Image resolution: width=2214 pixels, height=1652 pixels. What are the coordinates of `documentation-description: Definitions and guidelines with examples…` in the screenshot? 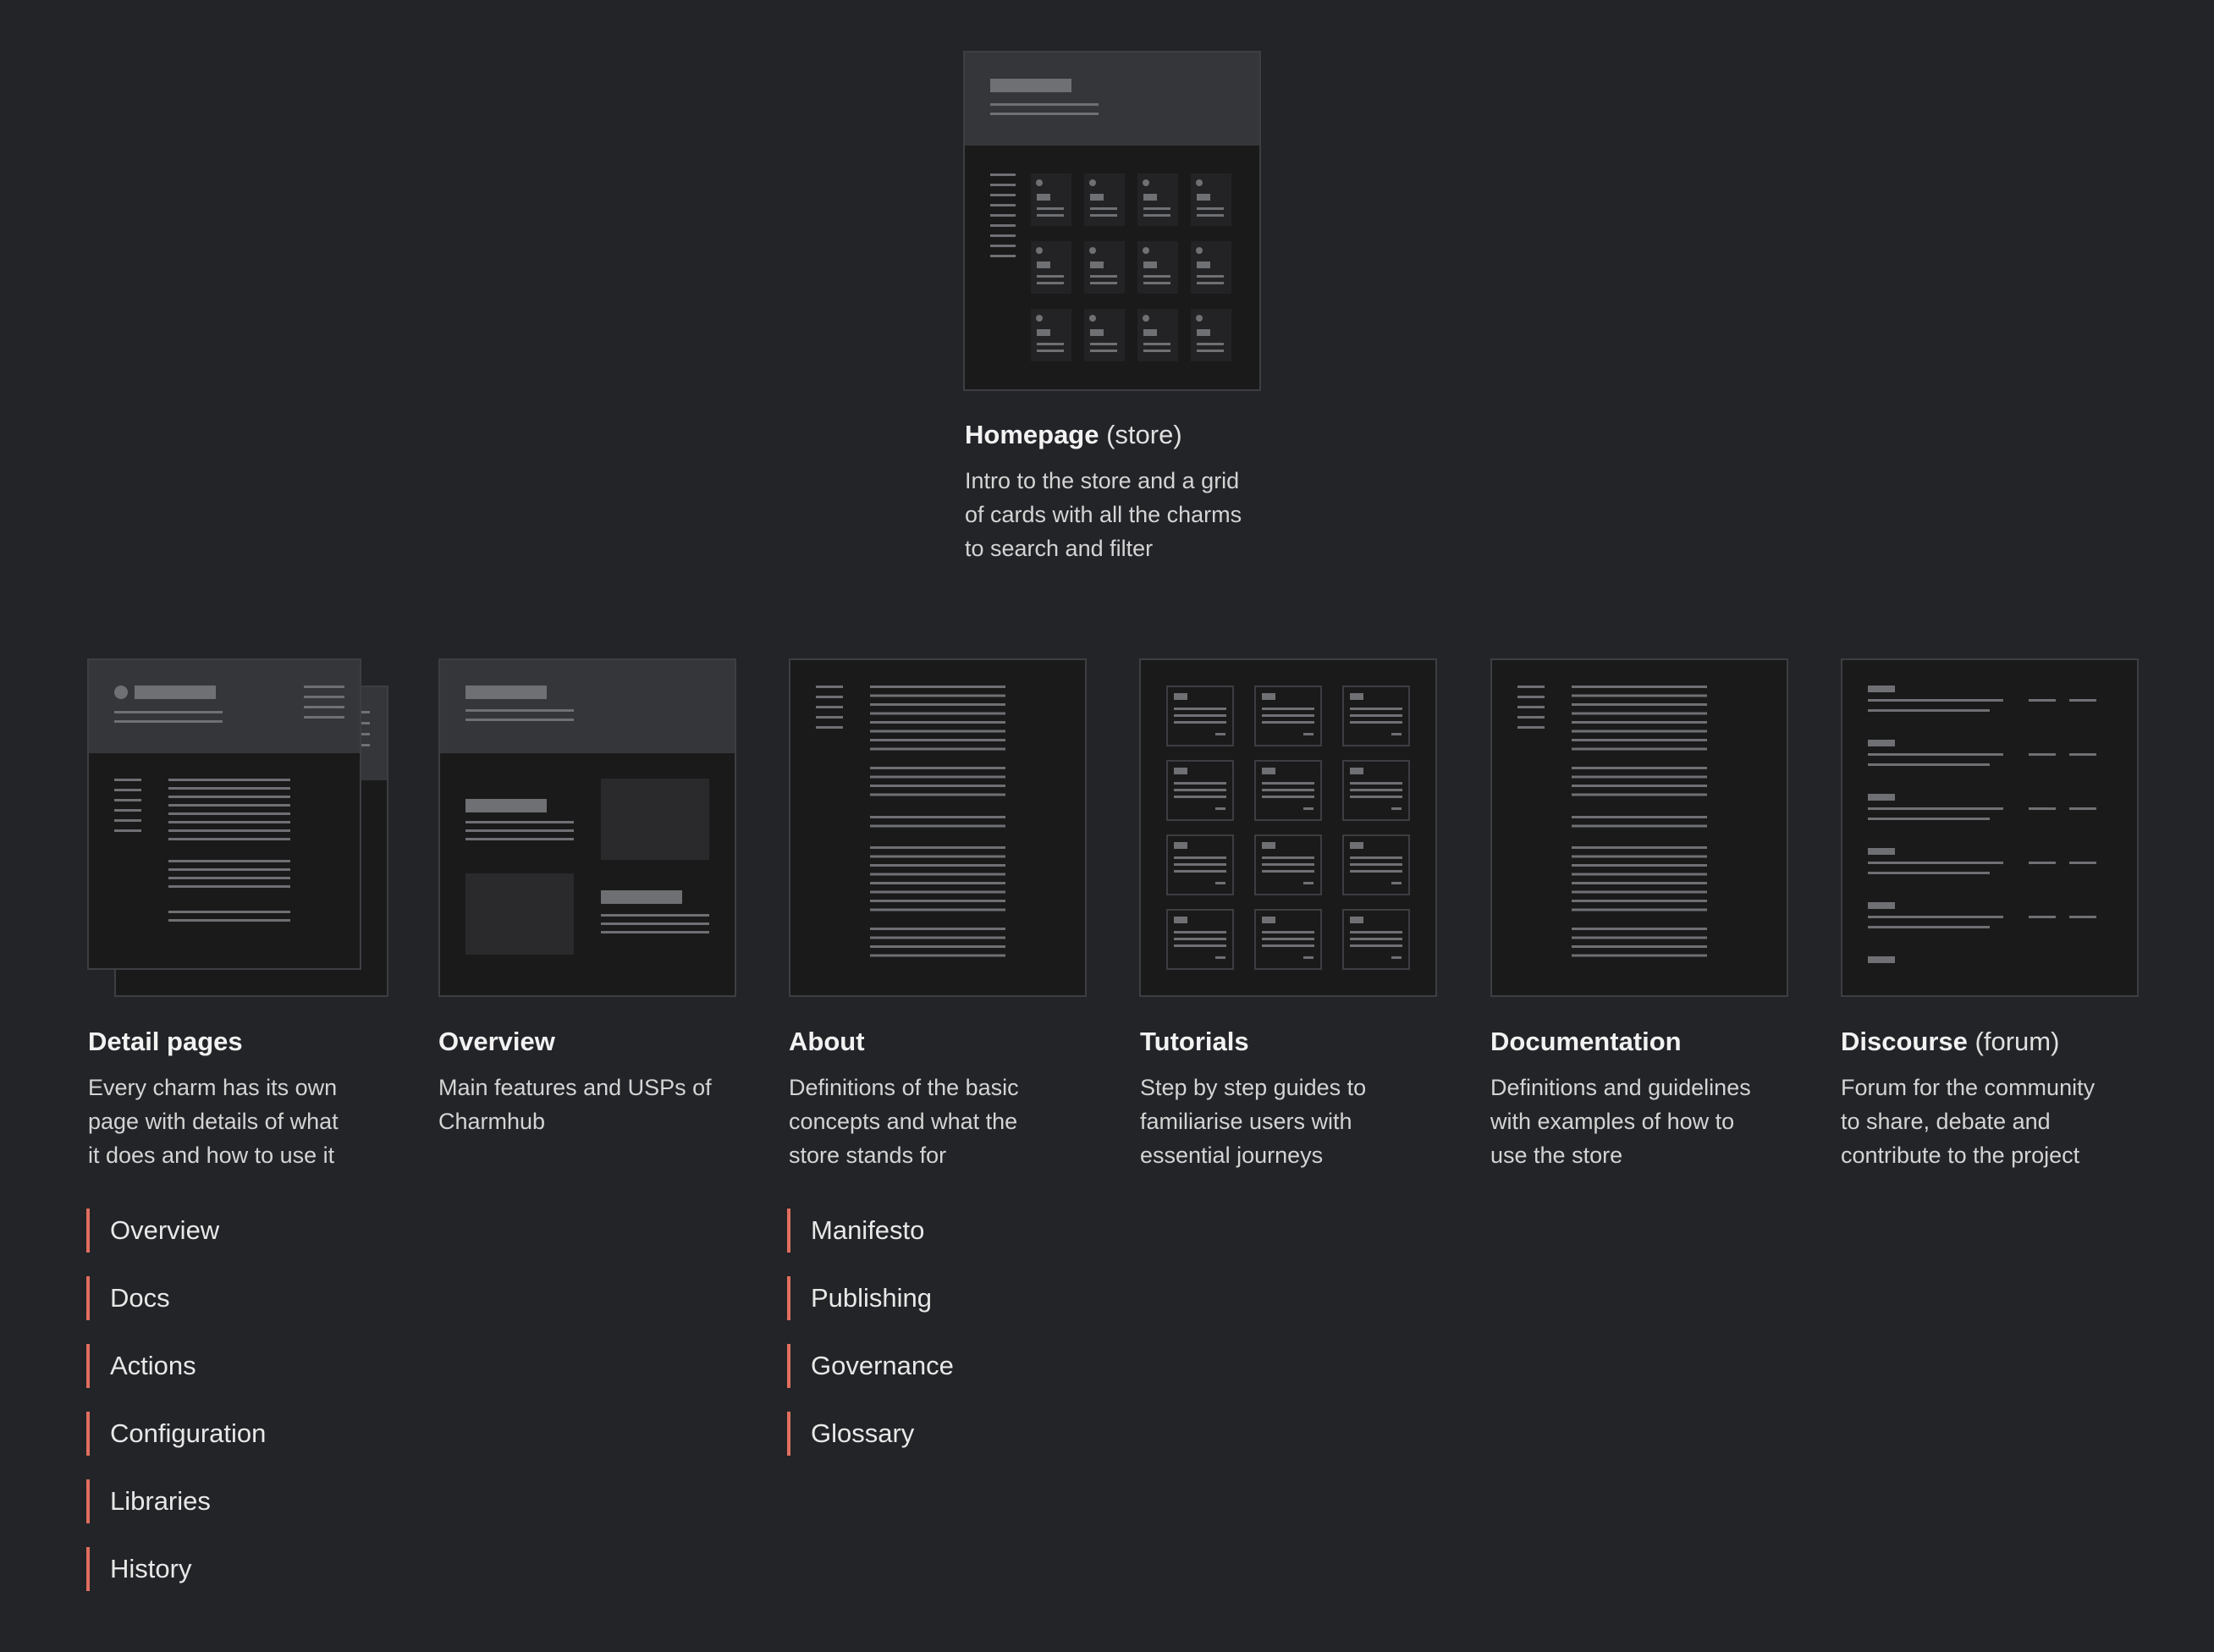 It's located at (1620, 1121).